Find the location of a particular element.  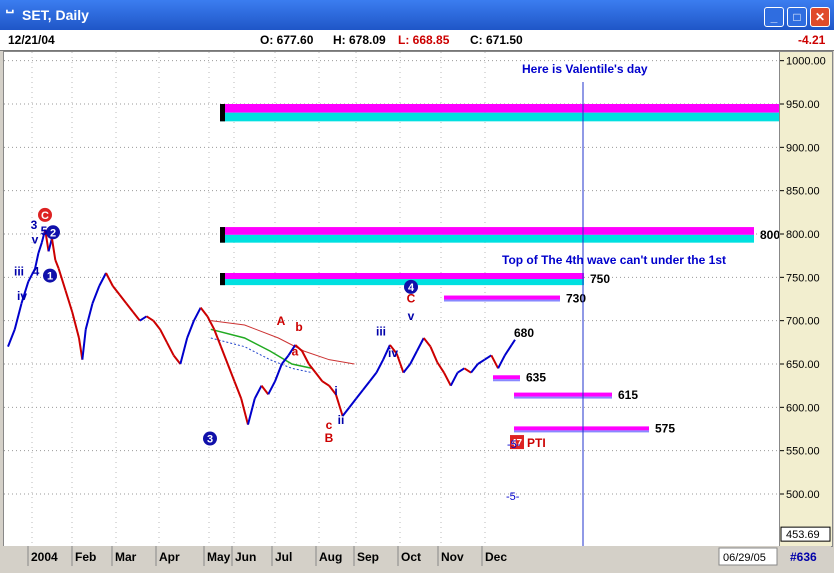

close-button: ✕ is located at coordinates (820, 17).